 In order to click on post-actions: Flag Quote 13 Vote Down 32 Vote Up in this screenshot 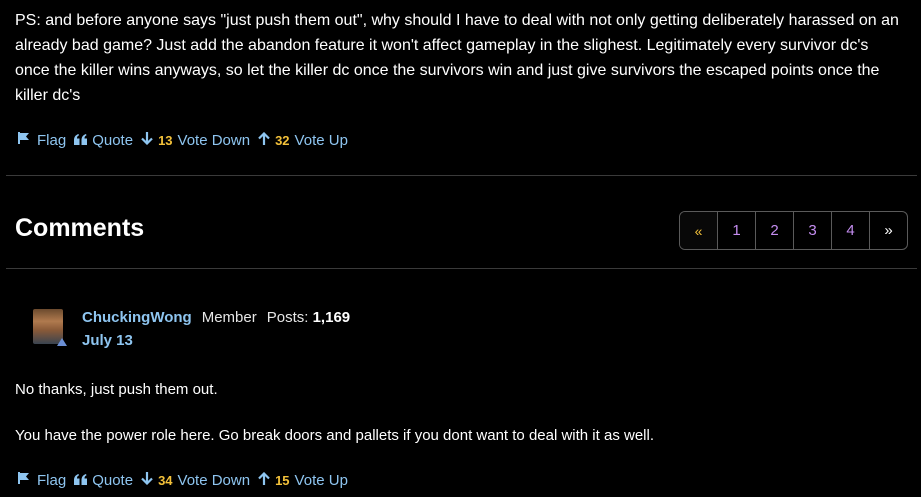, I will do `click(186, 140)`.